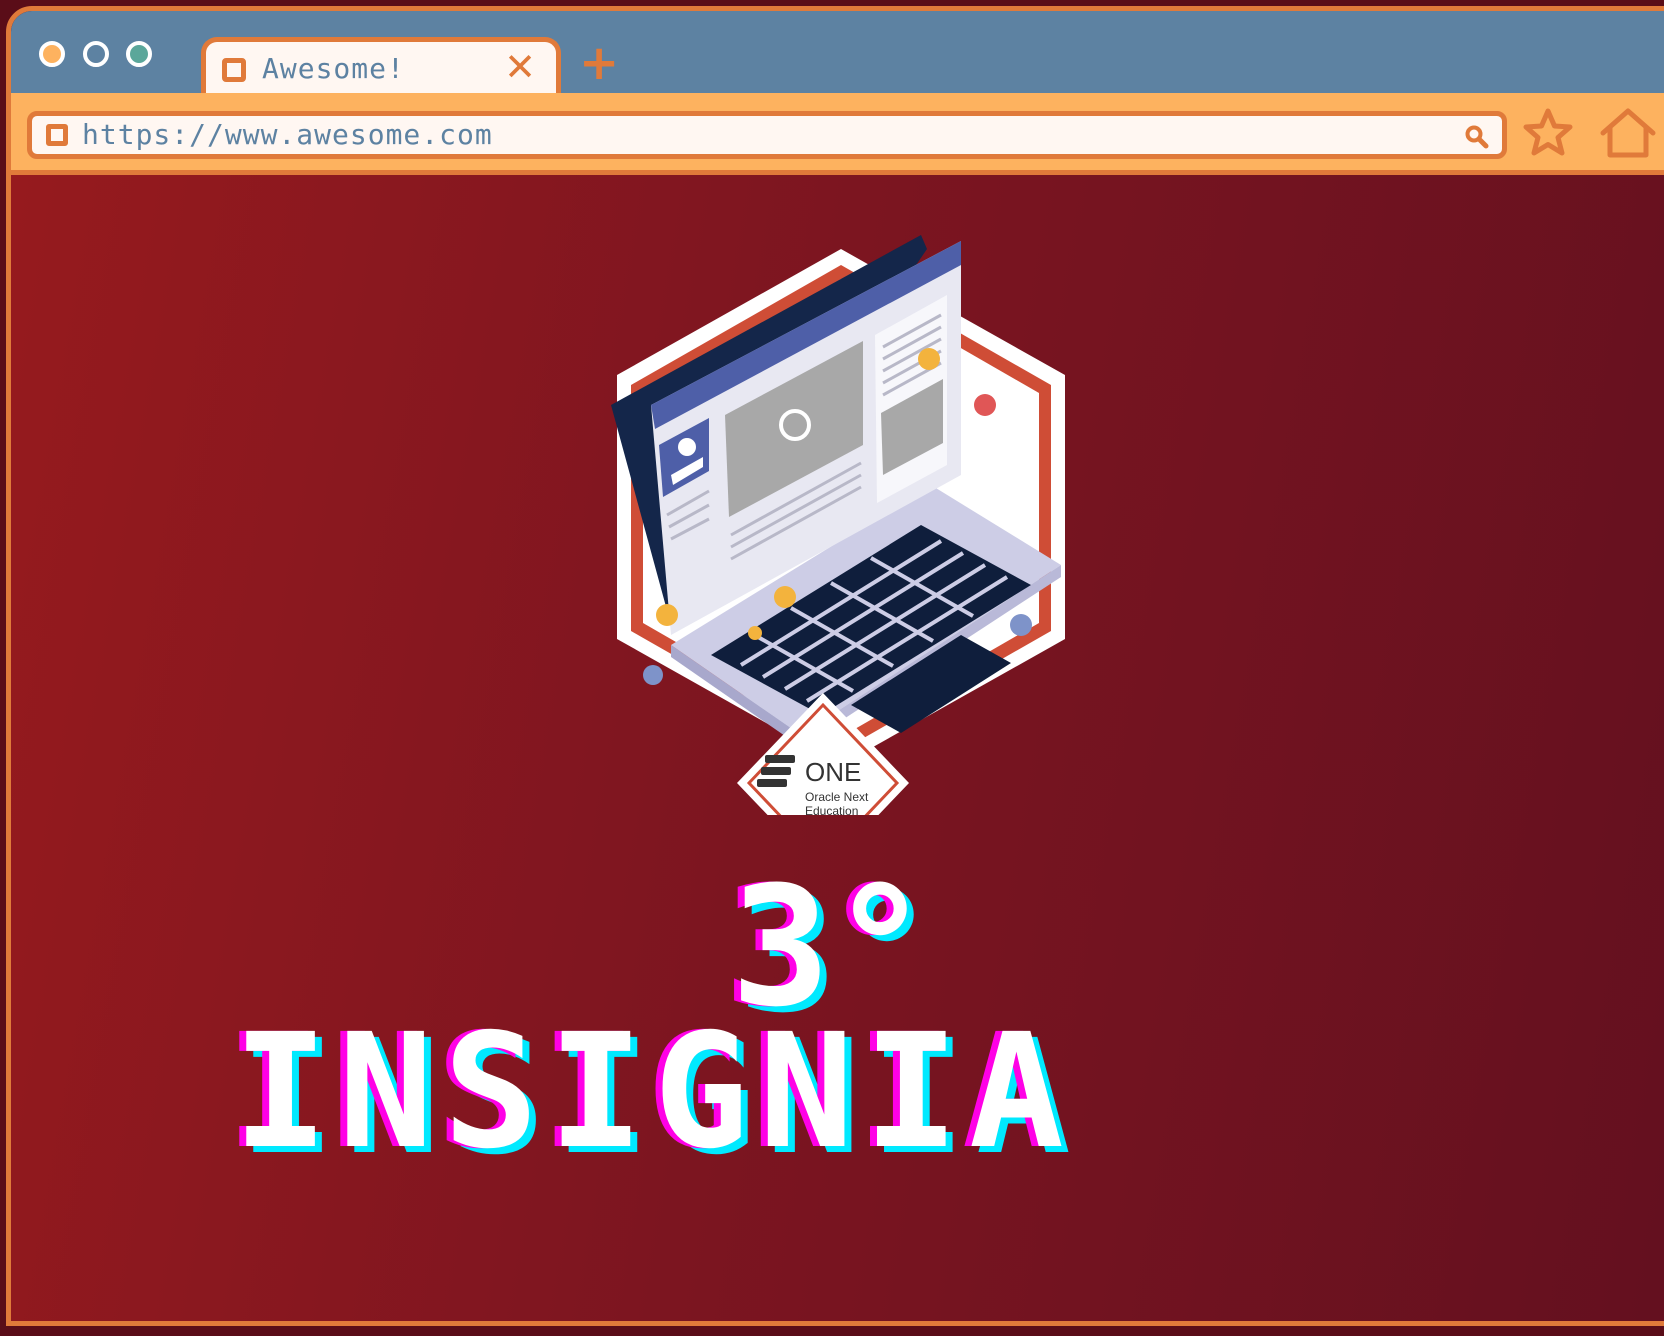 The image size is (1664, 1336). I want to click on one-brand-line1: Oracle Next, so click(837, 797).